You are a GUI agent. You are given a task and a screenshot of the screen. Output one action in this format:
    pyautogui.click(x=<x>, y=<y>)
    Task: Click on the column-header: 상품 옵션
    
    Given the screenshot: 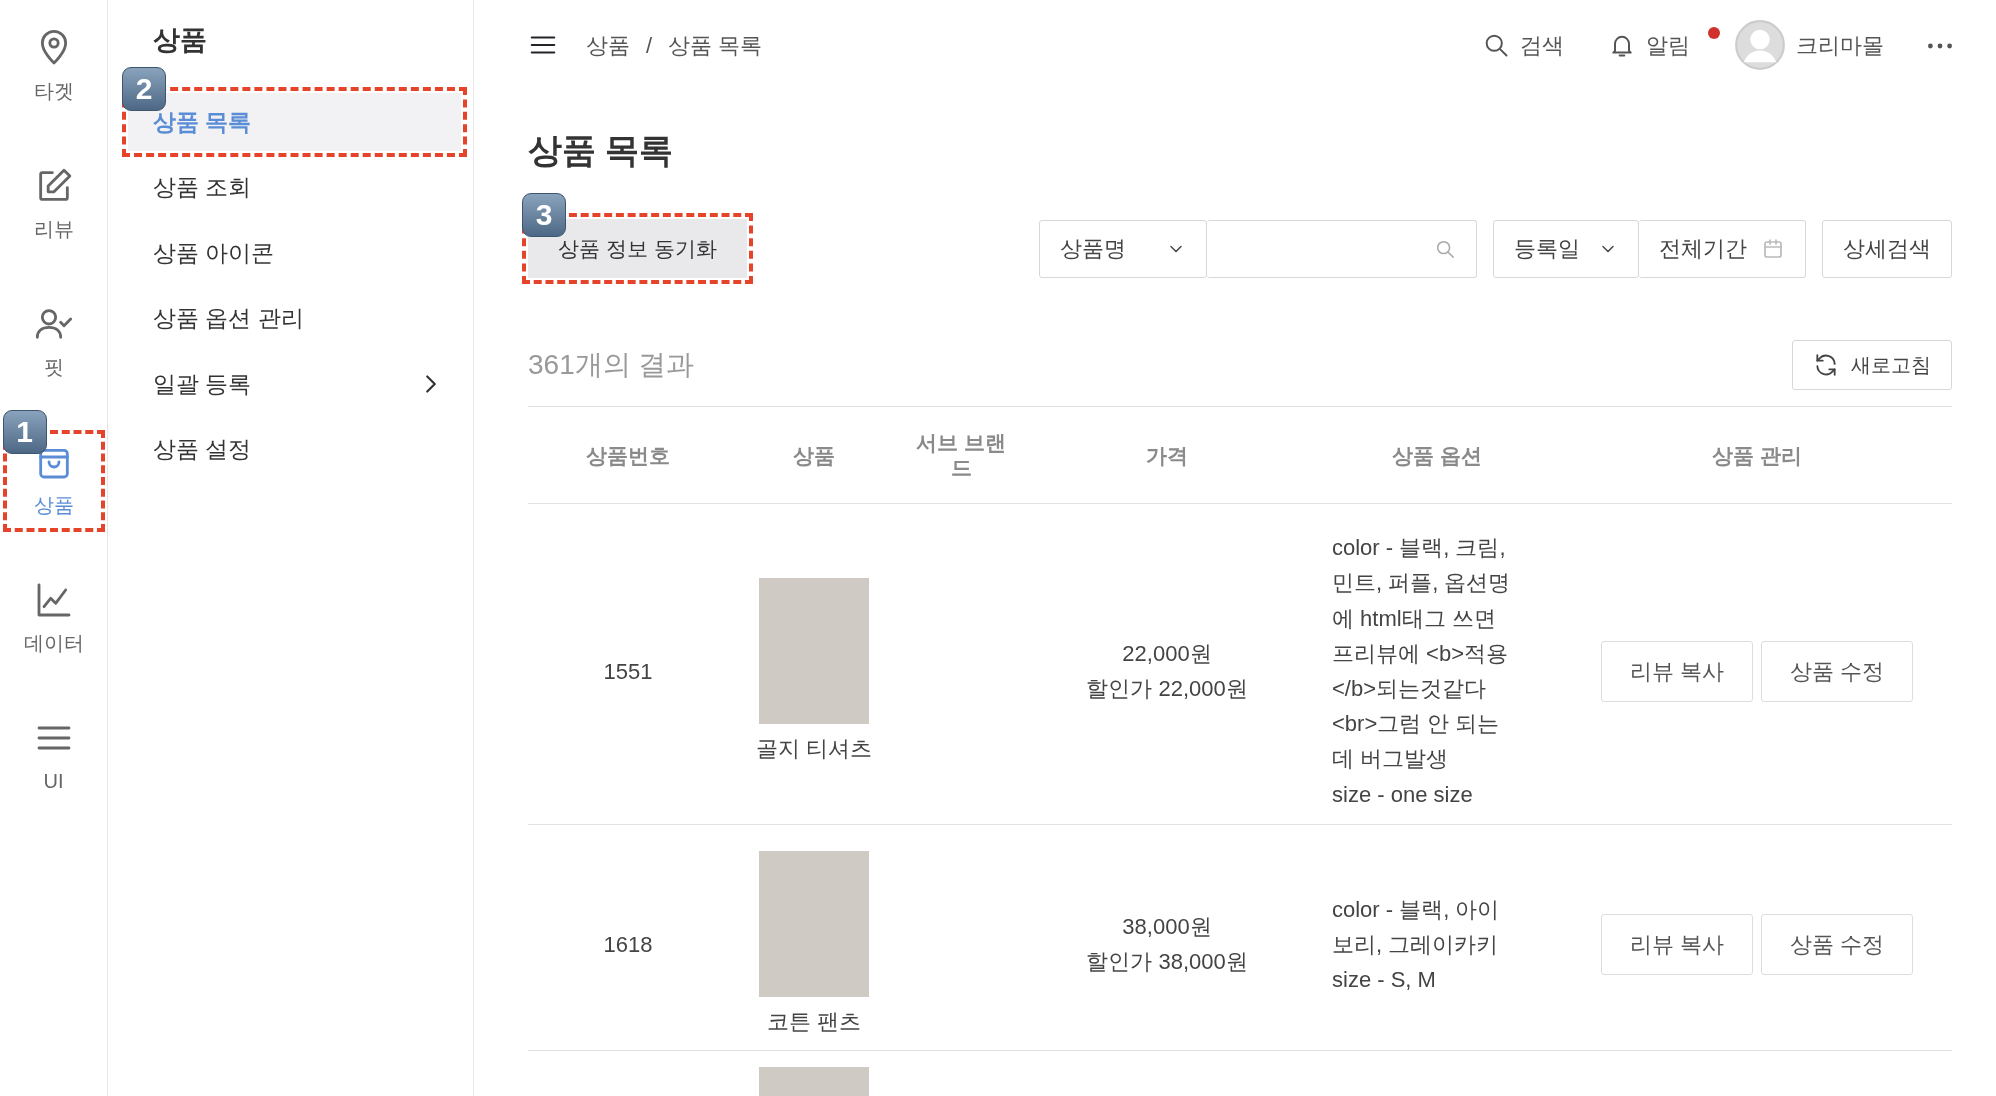 What is the action you would take?
    pyautogui.click(x=1437, y=455)
    